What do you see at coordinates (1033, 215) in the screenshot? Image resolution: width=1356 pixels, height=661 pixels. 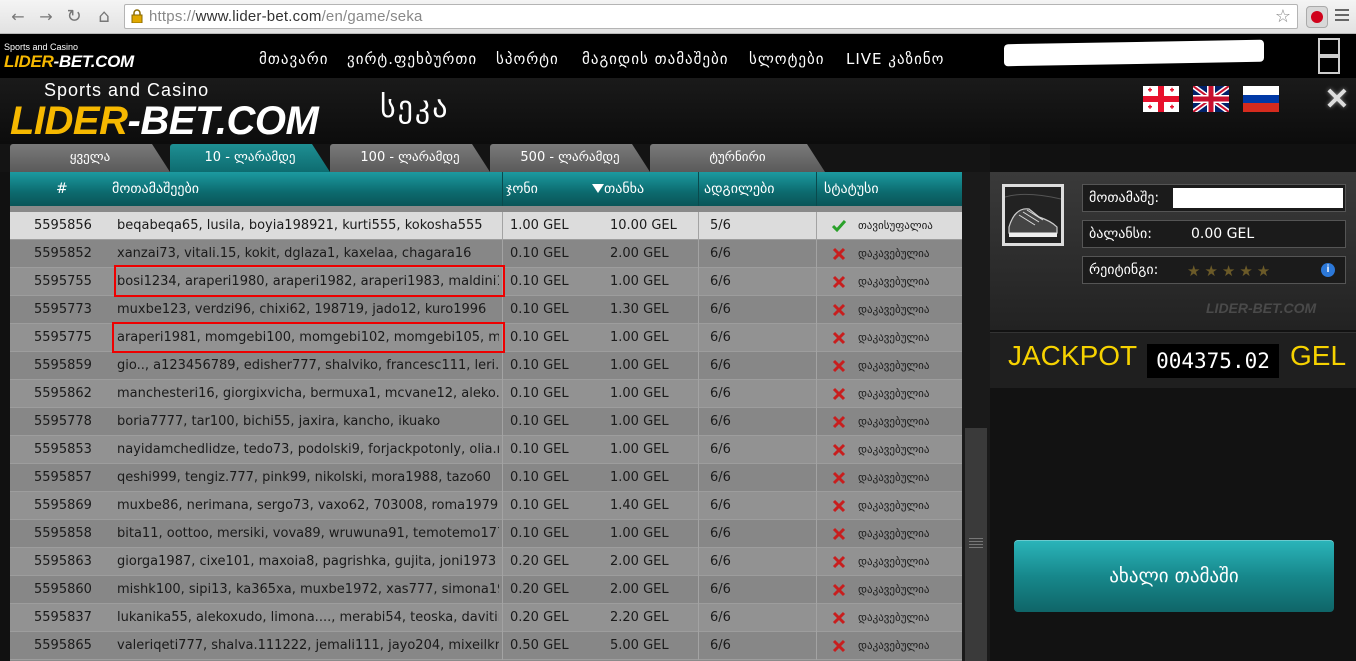 I see `avatar` at bounding box center [1033, 215].